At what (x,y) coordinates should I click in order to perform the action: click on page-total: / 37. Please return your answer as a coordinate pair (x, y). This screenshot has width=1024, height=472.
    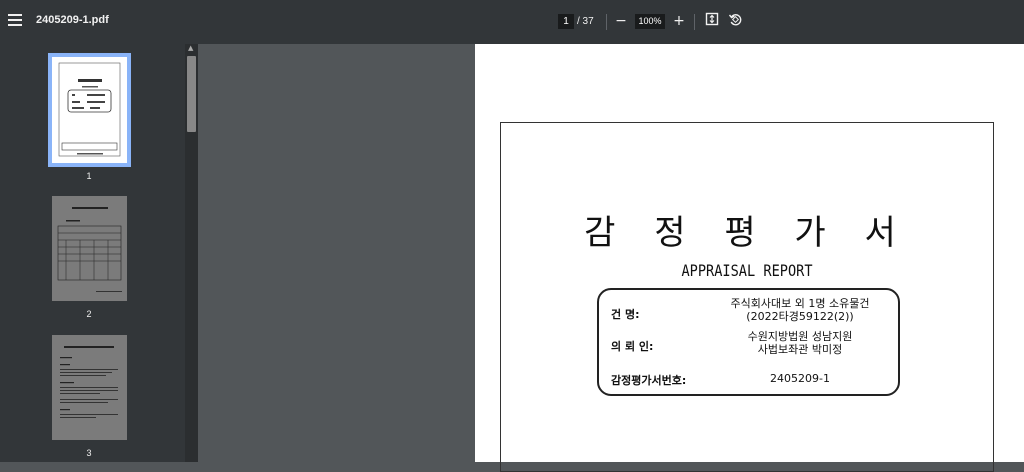
    Looking at the image, I should click on (585, 21).